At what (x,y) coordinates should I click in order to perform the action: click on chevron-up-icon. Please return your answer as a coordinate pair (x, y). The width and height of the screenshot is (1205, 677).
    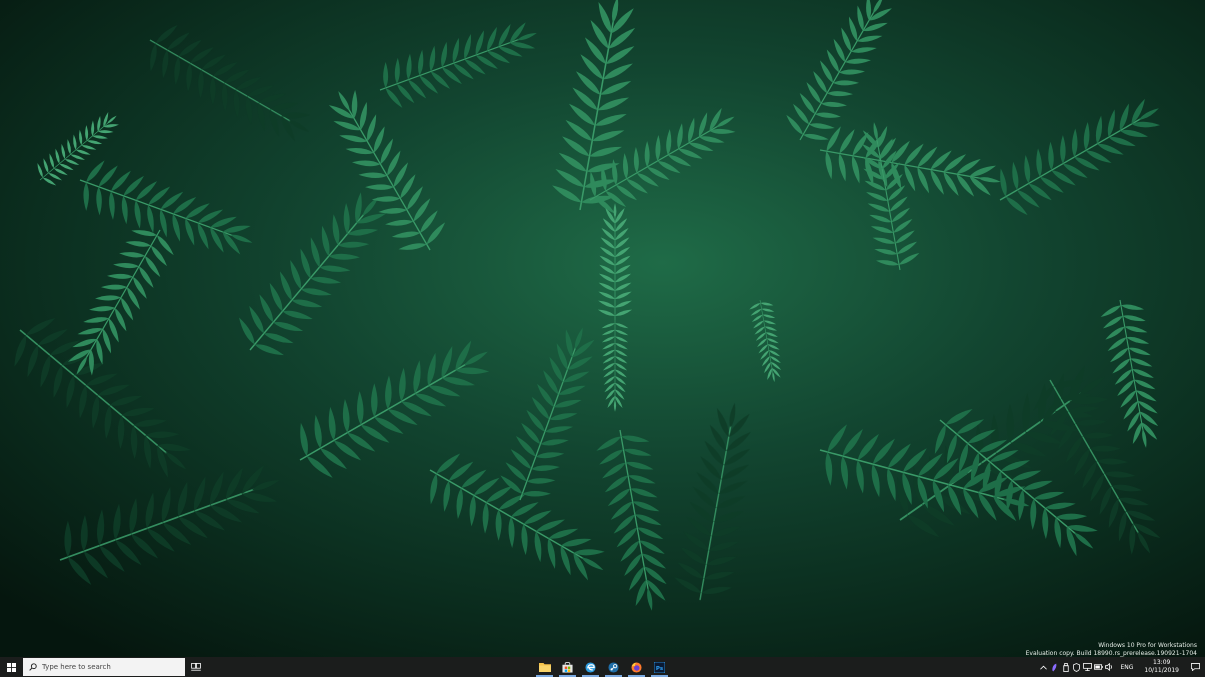
    Looking at the image, I should click on (1044, 667).